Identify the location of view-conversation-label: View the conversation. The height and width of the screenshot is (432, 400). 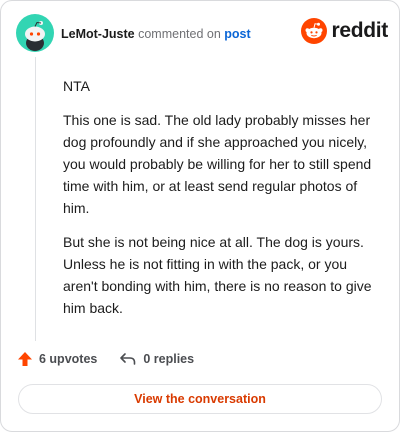
(200, 399).